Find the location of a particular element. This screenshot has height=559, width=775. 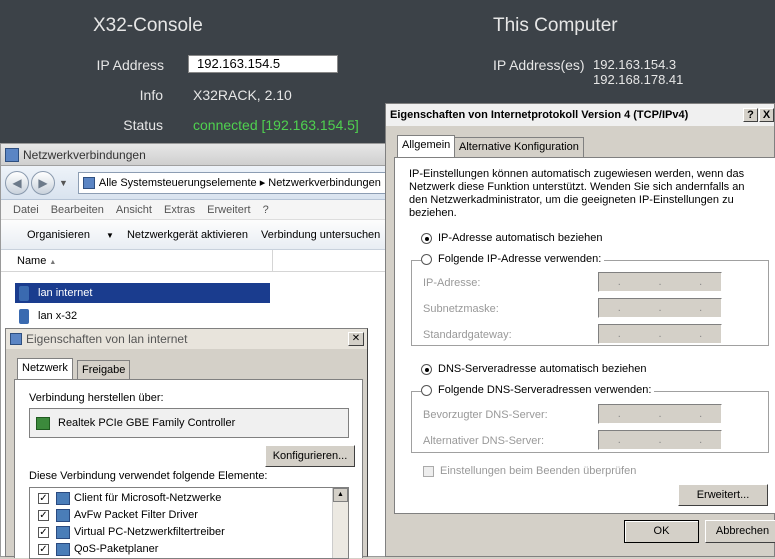

auto-dns-label: DNS-Serveradresse automatisch beziehen is located at coordinates (542, 369).